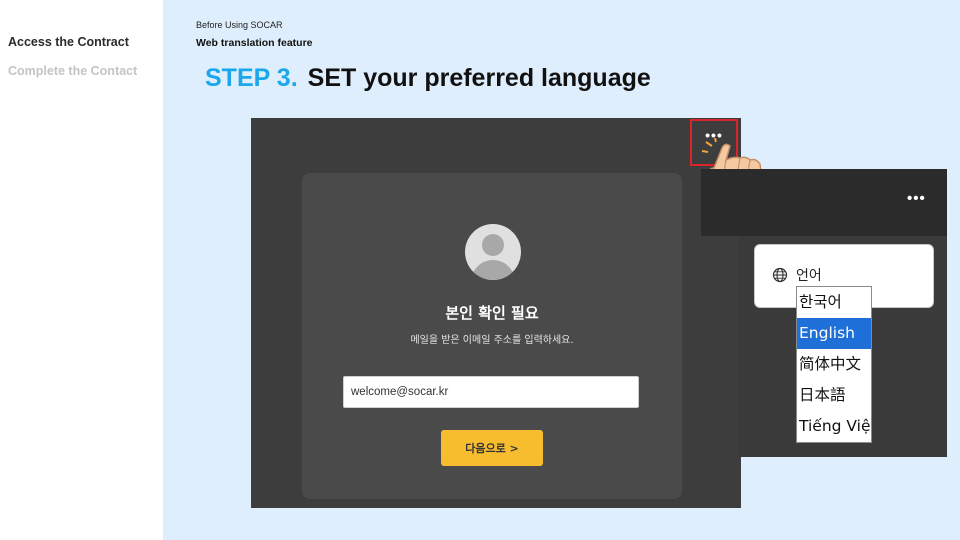 Image resolution: width=960 pixels, height=540 pixels. What do you see at coordinates (492, 340) in the screenshot?
I see `verification-subtitle: 메일을 받은 이메일 주소를 입력하세요.` at bounding box center [492, 340].